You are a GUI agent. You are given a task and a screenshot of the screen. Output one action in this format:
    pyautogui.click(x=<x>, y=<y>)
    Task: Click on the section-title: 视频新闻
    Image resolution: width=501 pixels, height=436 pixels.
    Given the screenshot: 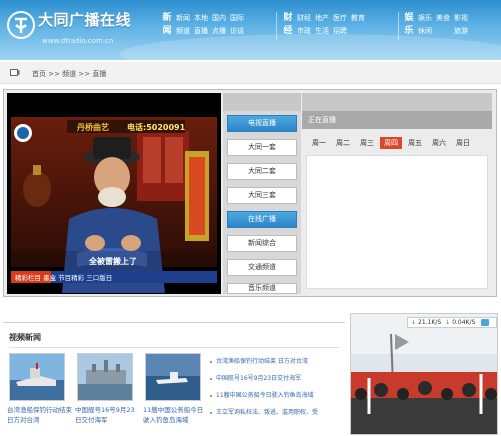 What is the action you would take?
    pyautogui.click(x=25, y=337)
    